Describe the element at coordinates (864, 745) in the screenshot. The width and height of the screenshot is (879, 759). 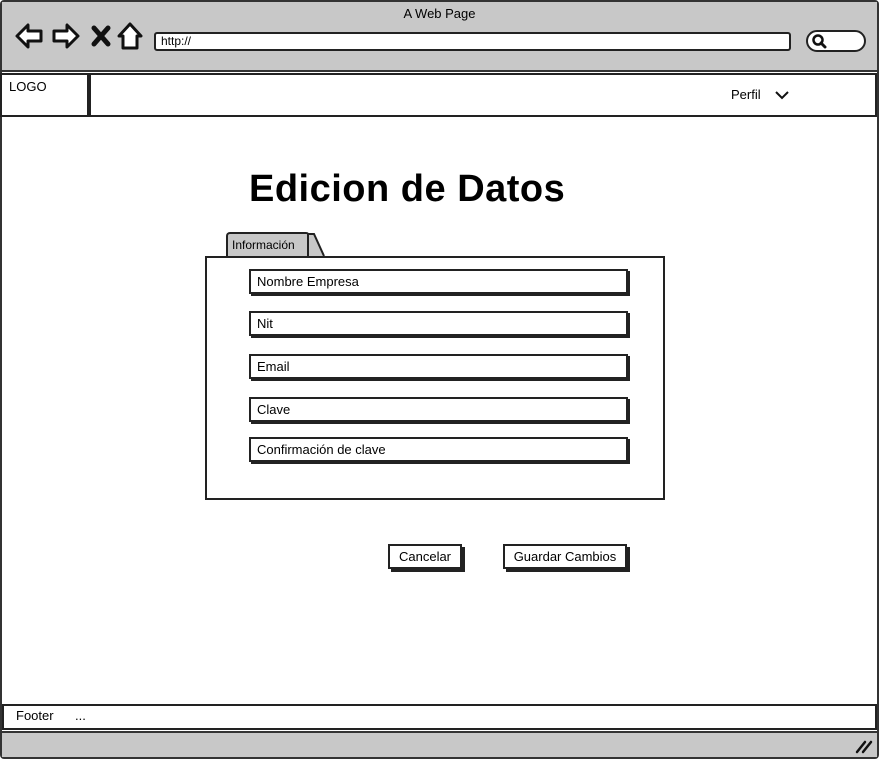
I see `resize-grip-icon` at that location.